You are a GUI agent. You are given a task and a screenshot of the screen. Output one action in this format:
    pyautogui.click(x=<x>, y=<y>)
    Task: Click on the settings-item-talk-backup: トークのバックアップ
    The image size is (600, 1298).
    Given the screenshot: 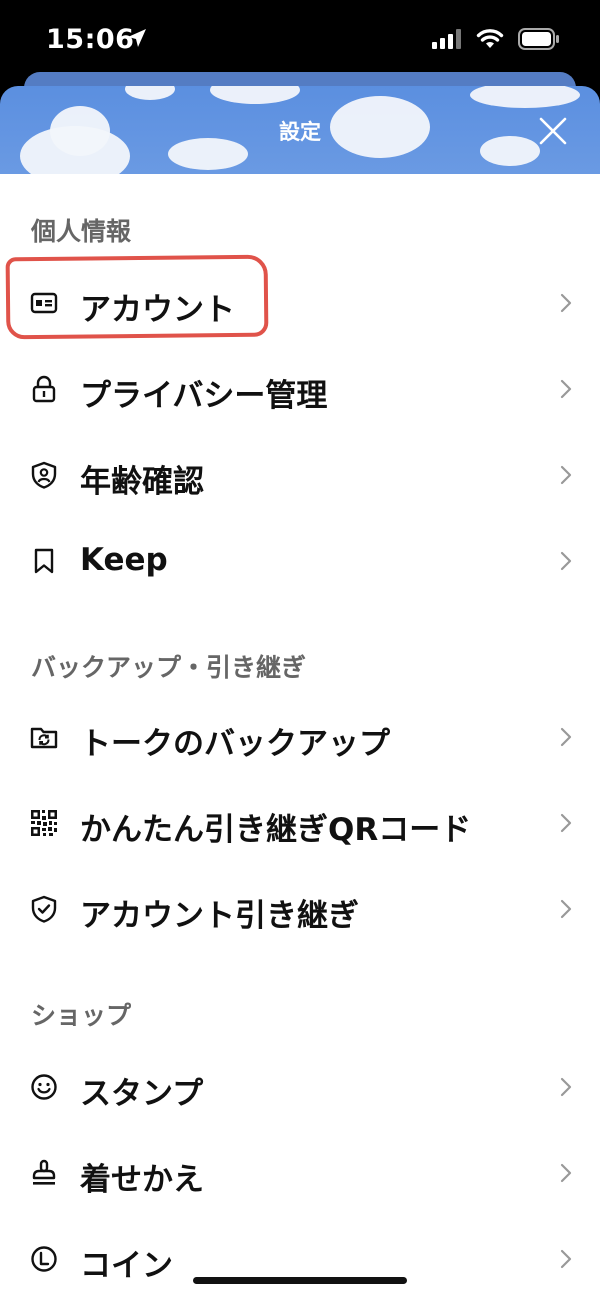 What is the action you would take?
    pyautogui.click(x=300, y=737)
    